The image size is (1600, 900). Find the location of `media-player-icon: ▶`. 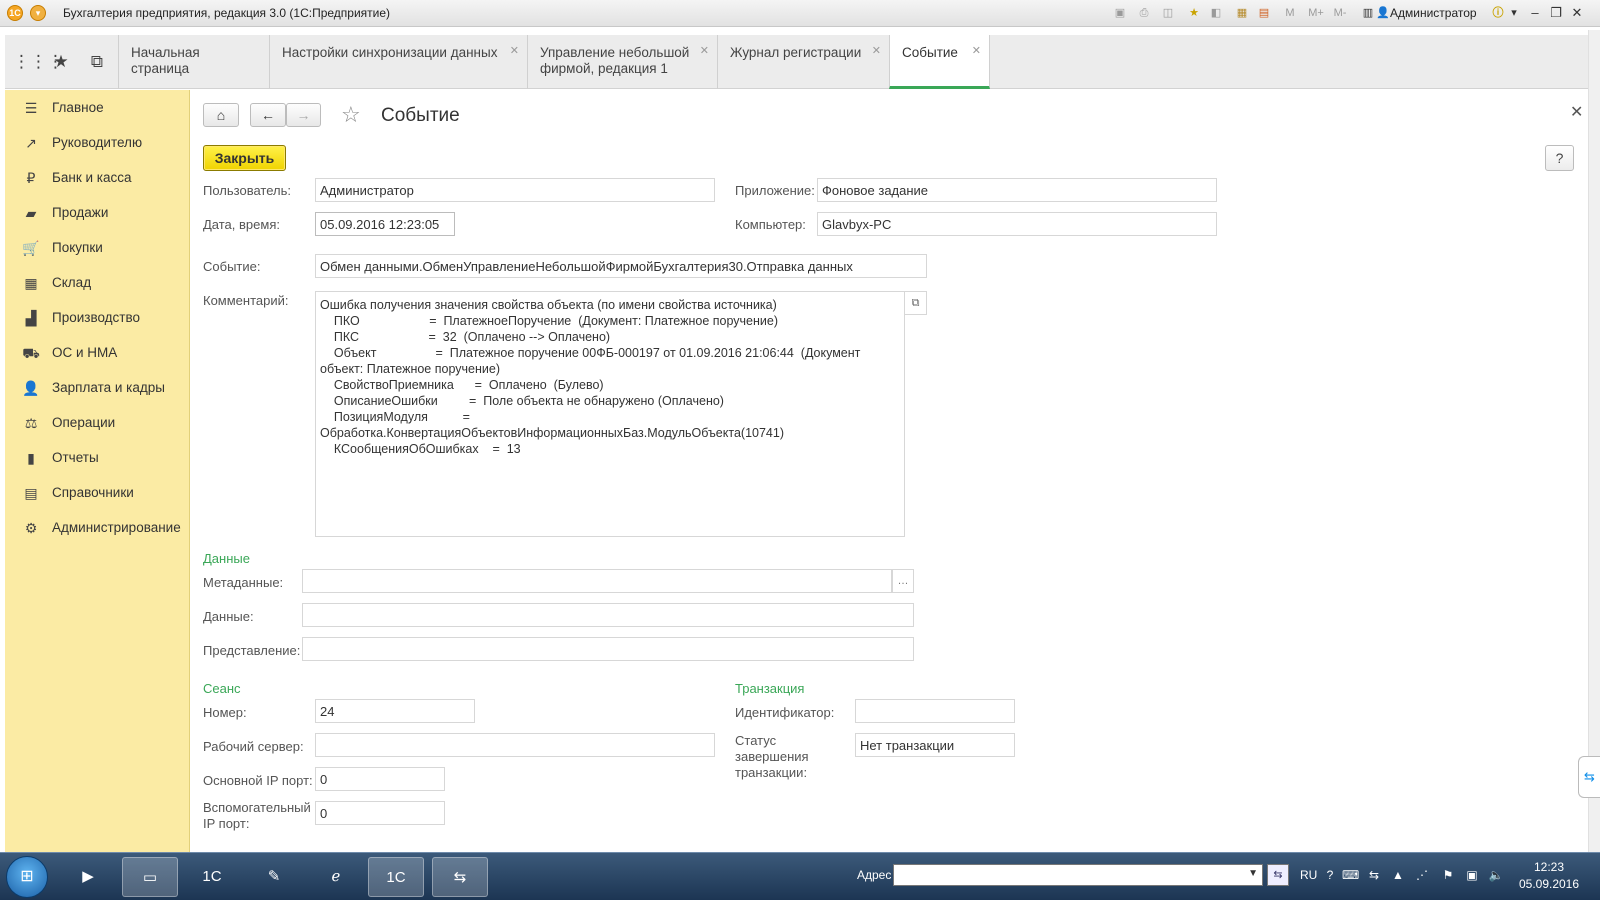

media-player-icon: ▶ is located at coordinates (88, 877).